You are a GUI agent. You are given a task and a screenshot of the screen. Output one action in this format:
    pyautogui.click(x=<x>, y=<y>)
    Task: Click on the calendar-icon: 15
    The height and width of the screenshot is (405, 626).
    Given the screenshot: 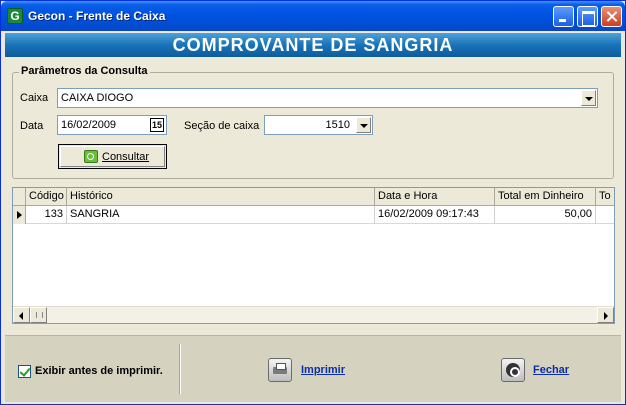 What is the action you would take?
    pyautogui.click(x=157, y=125)
    